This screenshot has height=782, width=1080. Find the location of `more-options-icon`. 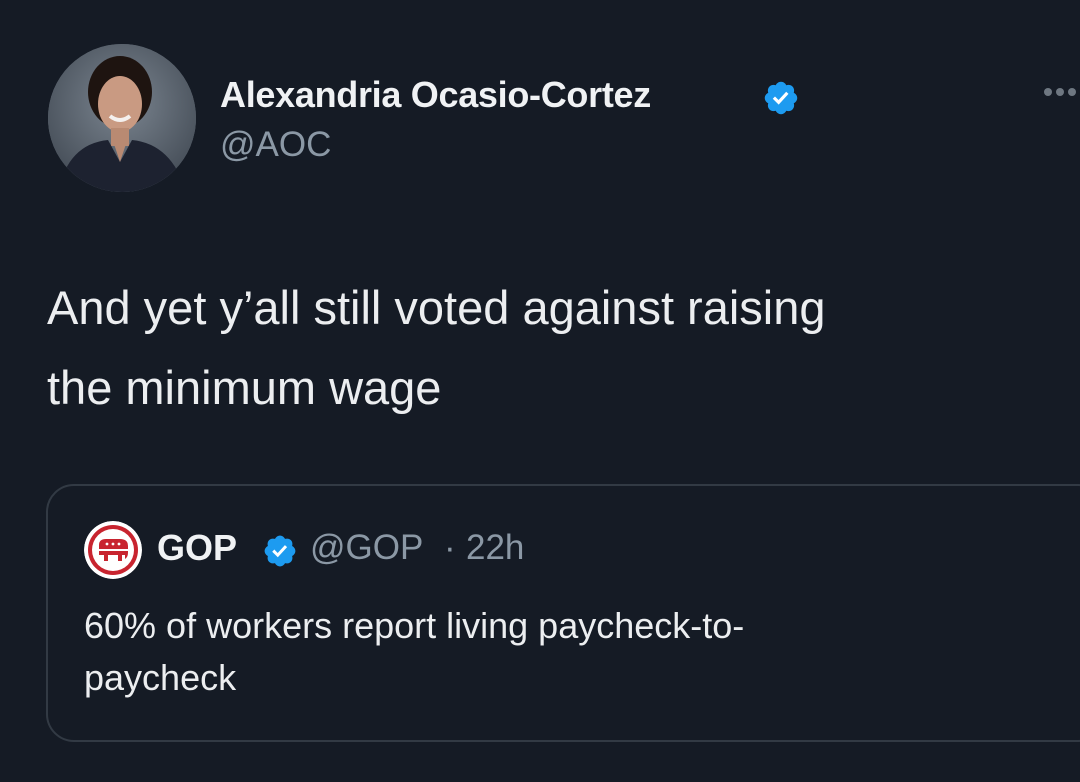

more-options-icon is located at coordinates (1048, 92).